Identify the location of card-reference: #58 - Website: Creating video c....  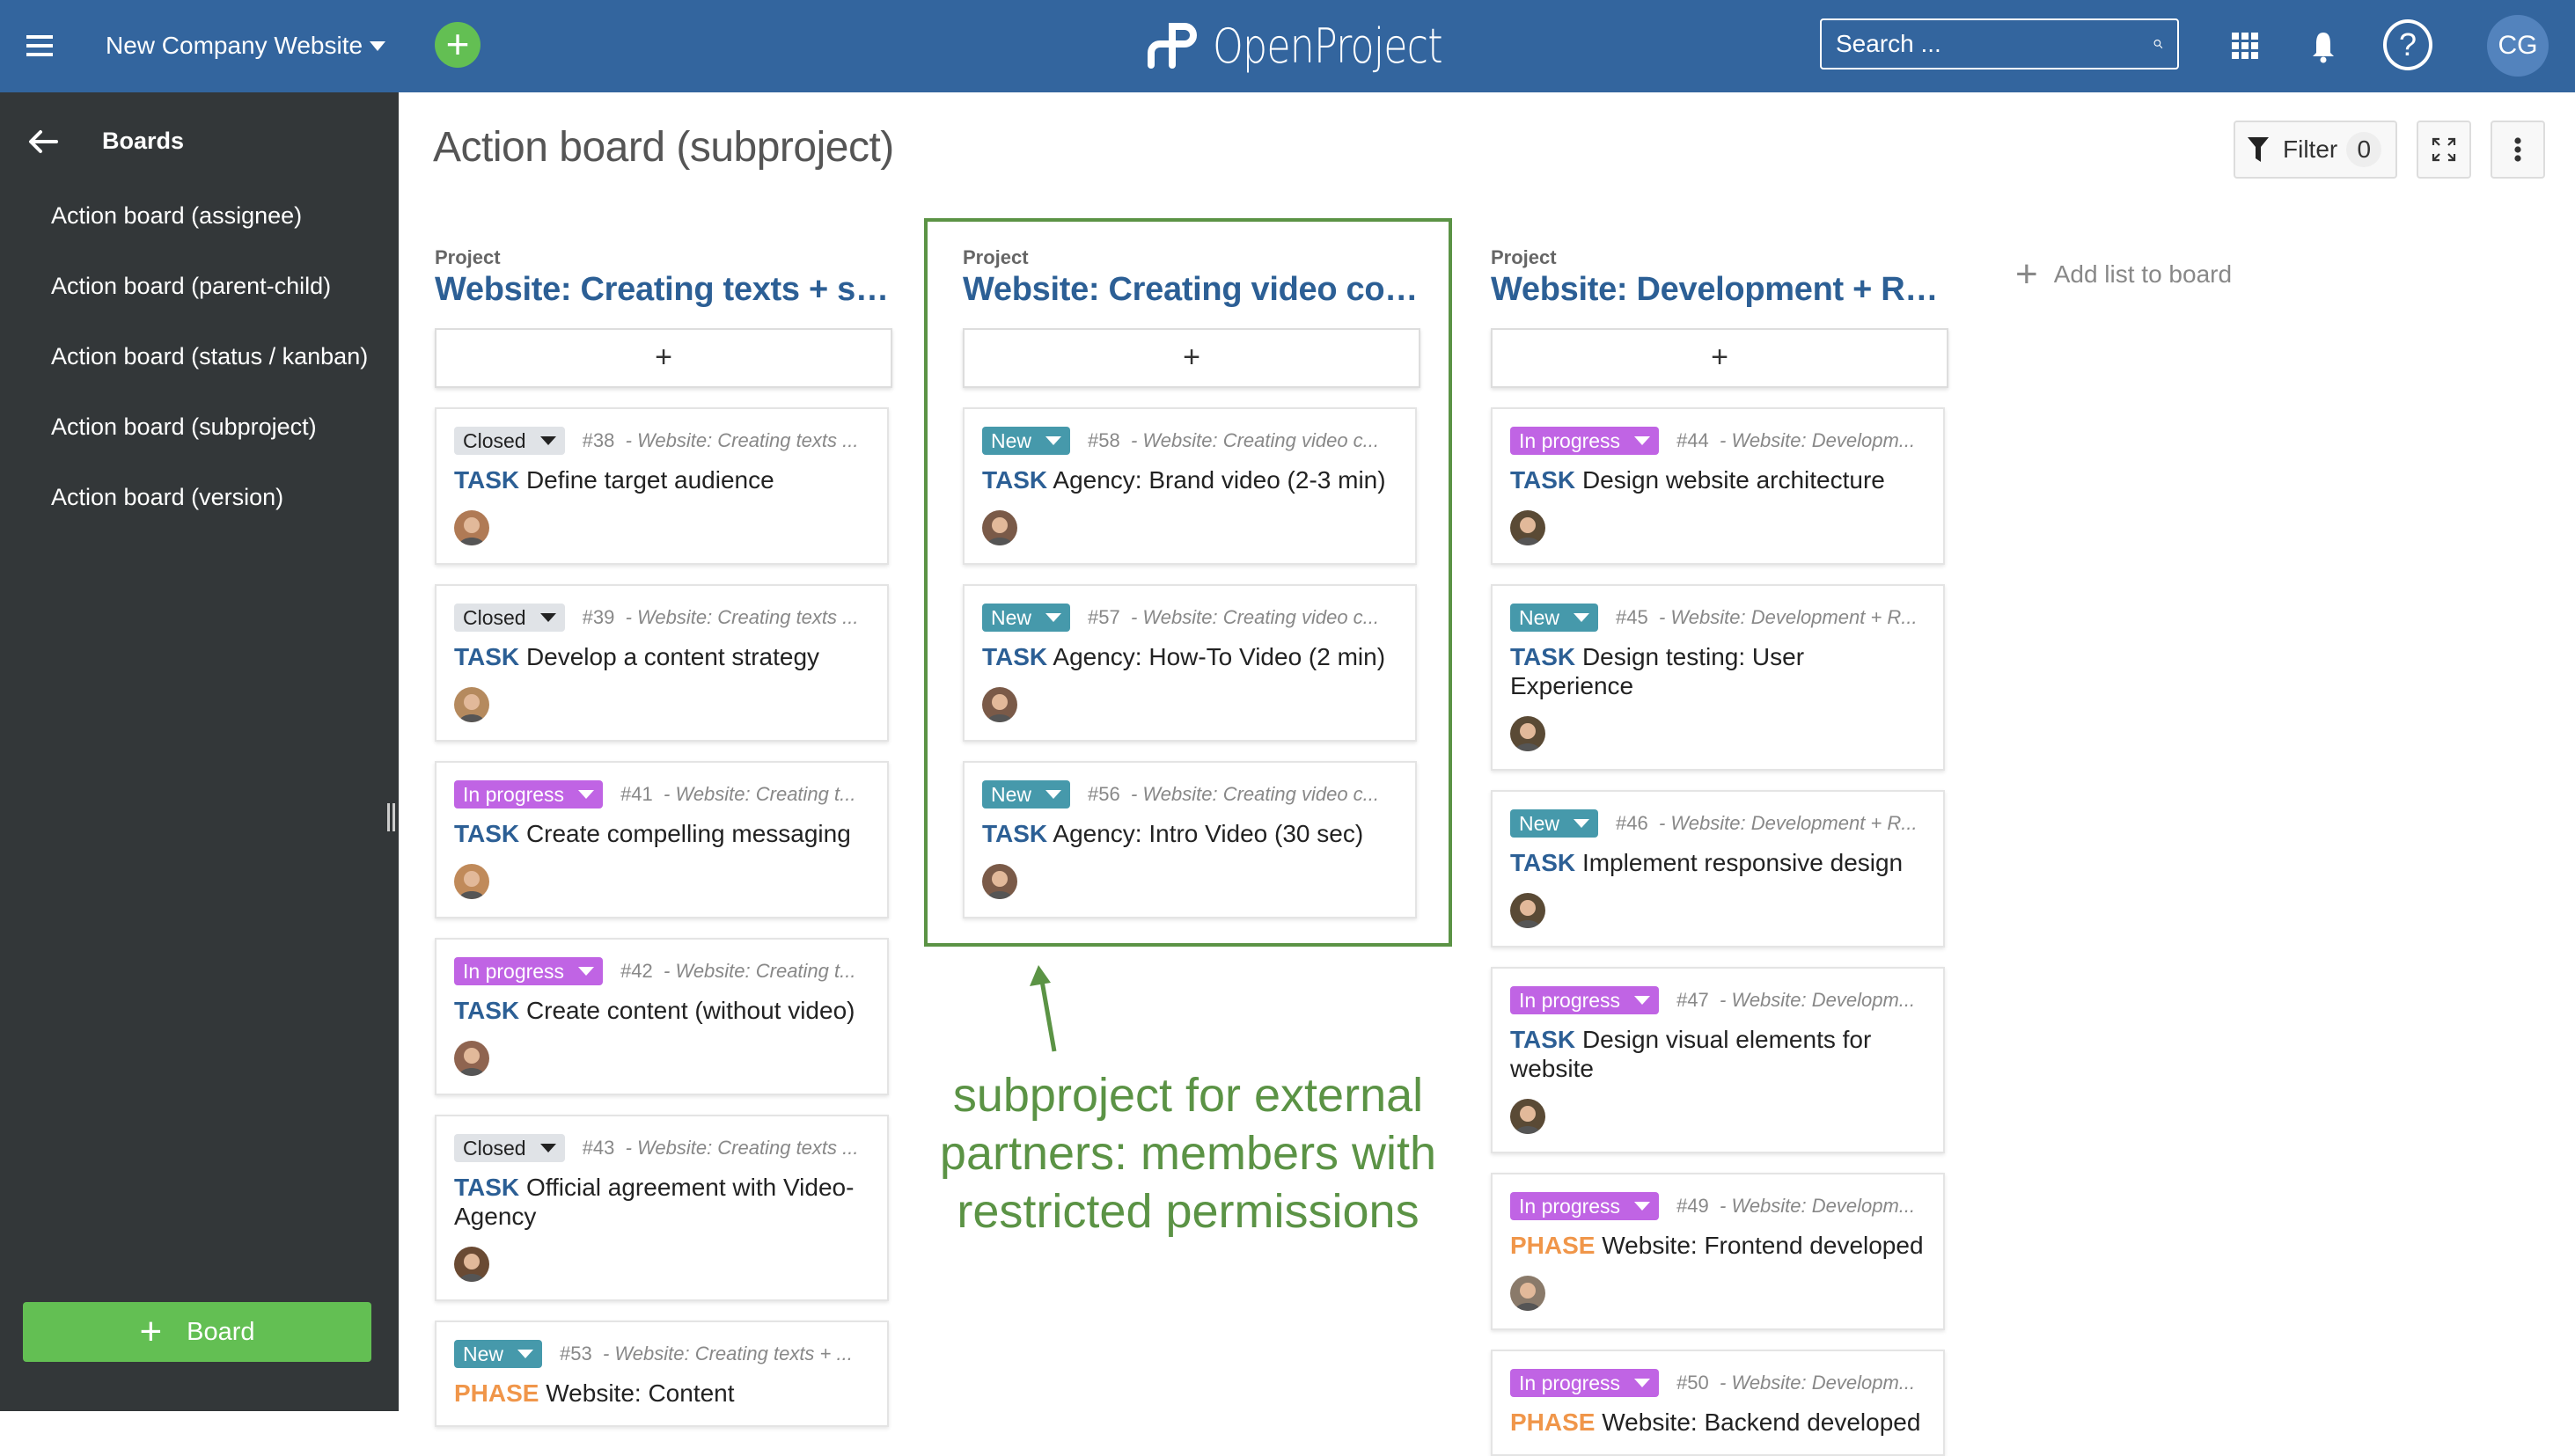
(1233, 440).